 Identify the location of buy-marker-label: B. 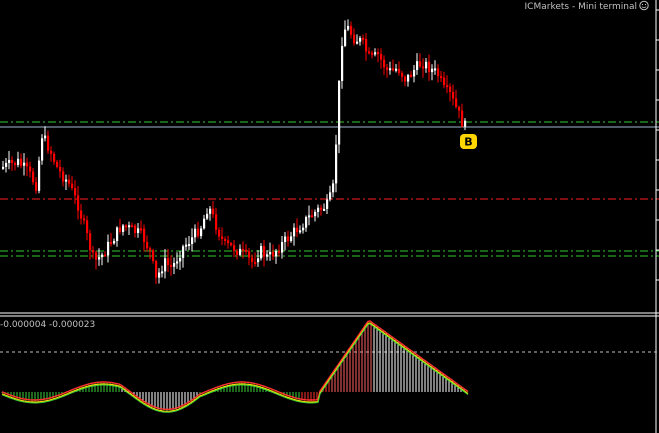
(468, 142).